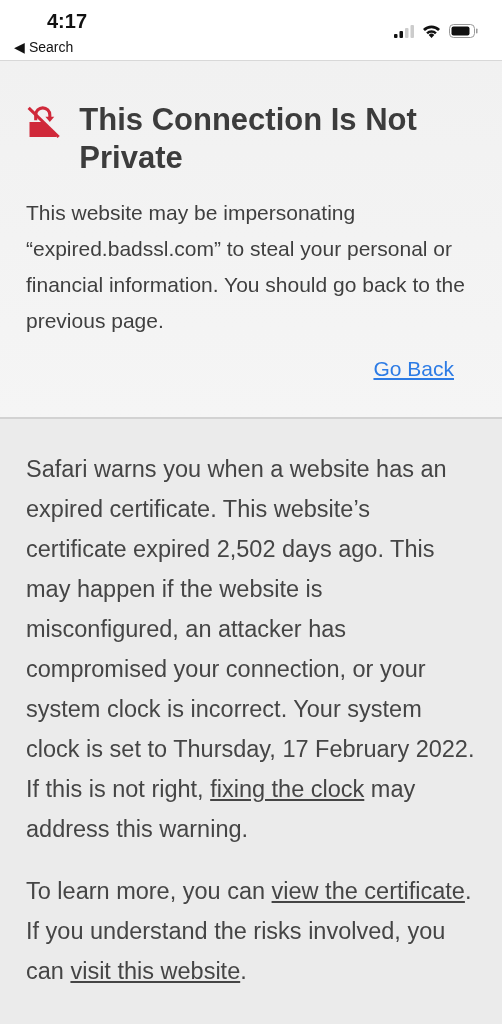  What do you see at coordinates (249, 931) in the screenshot?
I see `detail-paragraph: To learn more, you can view the certificate. If you understand the risks involved, you can visit this website.` at bounding box center [249, 931].